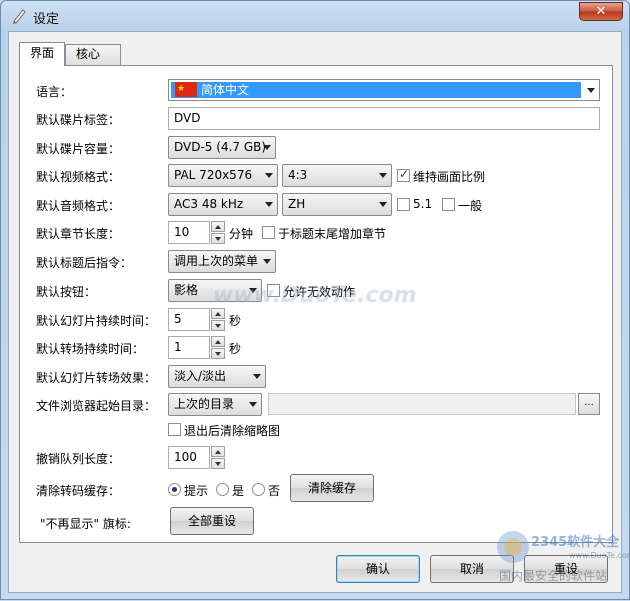 This screenshot has height=601, width=630. I want to click on brand-watermark: 2345软件大全 www.DuoTe.com 国内最安全的软件站, so click(560, 561).